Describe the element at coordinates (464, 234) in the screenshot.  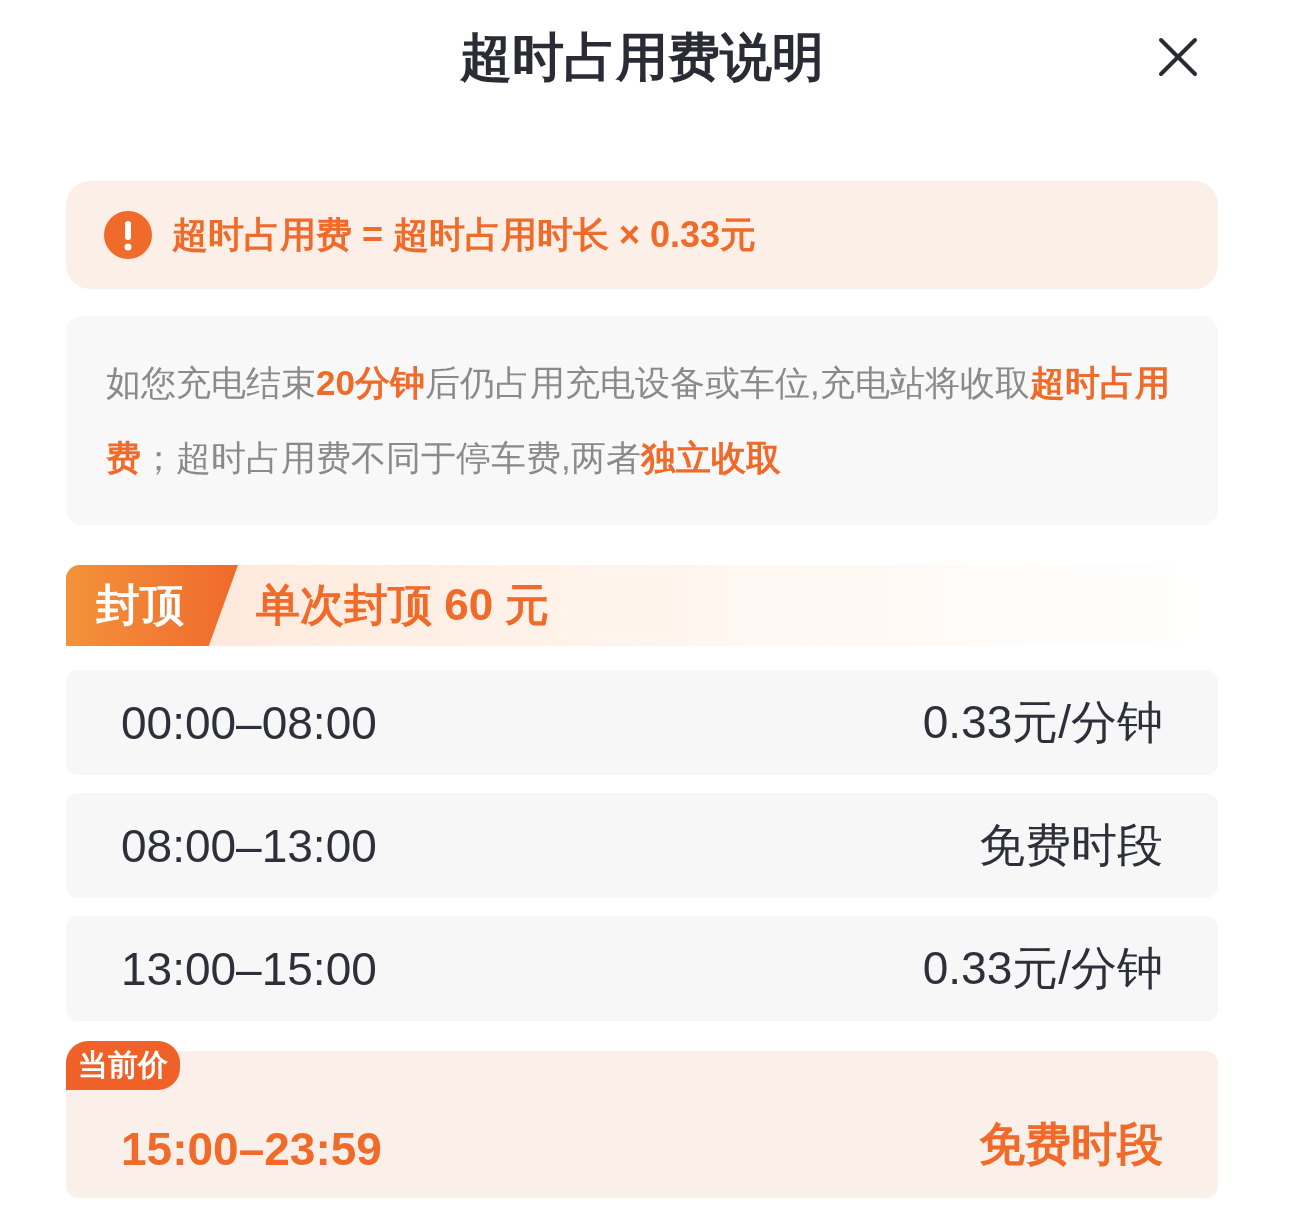
I see `formula-text: 超时占用费 = 超时占用时长 × 0.33元` at that location.